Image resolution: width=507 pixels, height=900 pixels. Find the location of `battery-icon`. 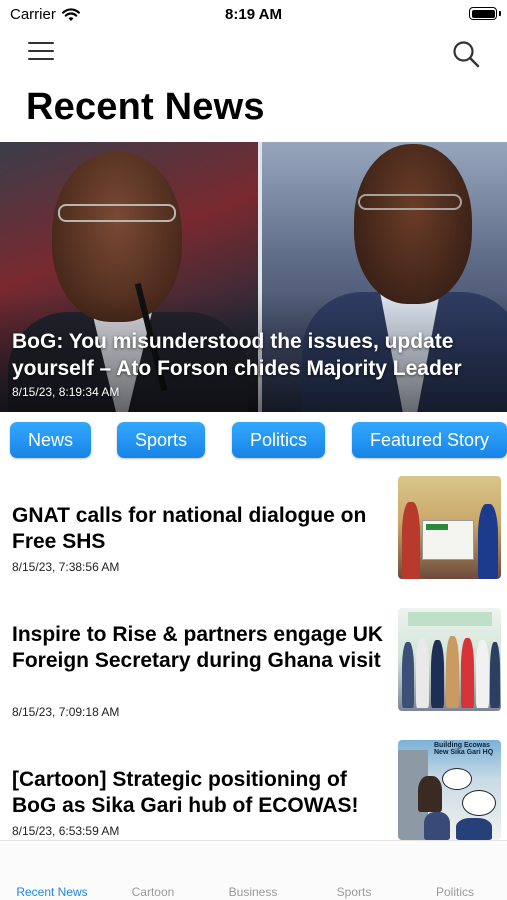

battery-icon is located at coordinates (483, 13).